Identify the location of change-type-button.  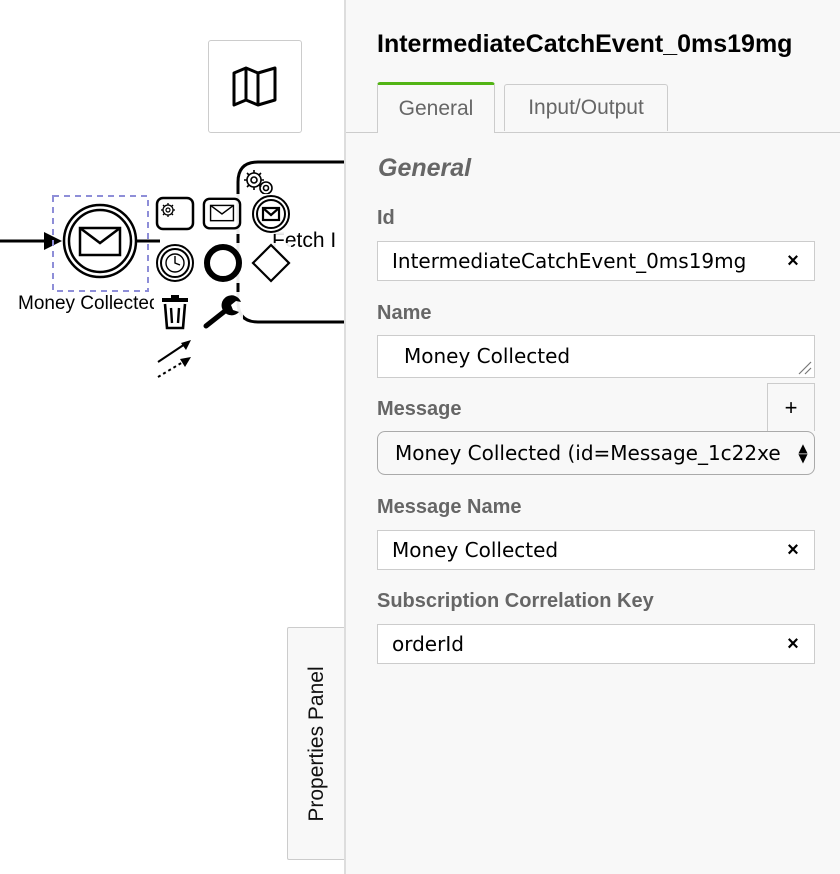
(223, 312).